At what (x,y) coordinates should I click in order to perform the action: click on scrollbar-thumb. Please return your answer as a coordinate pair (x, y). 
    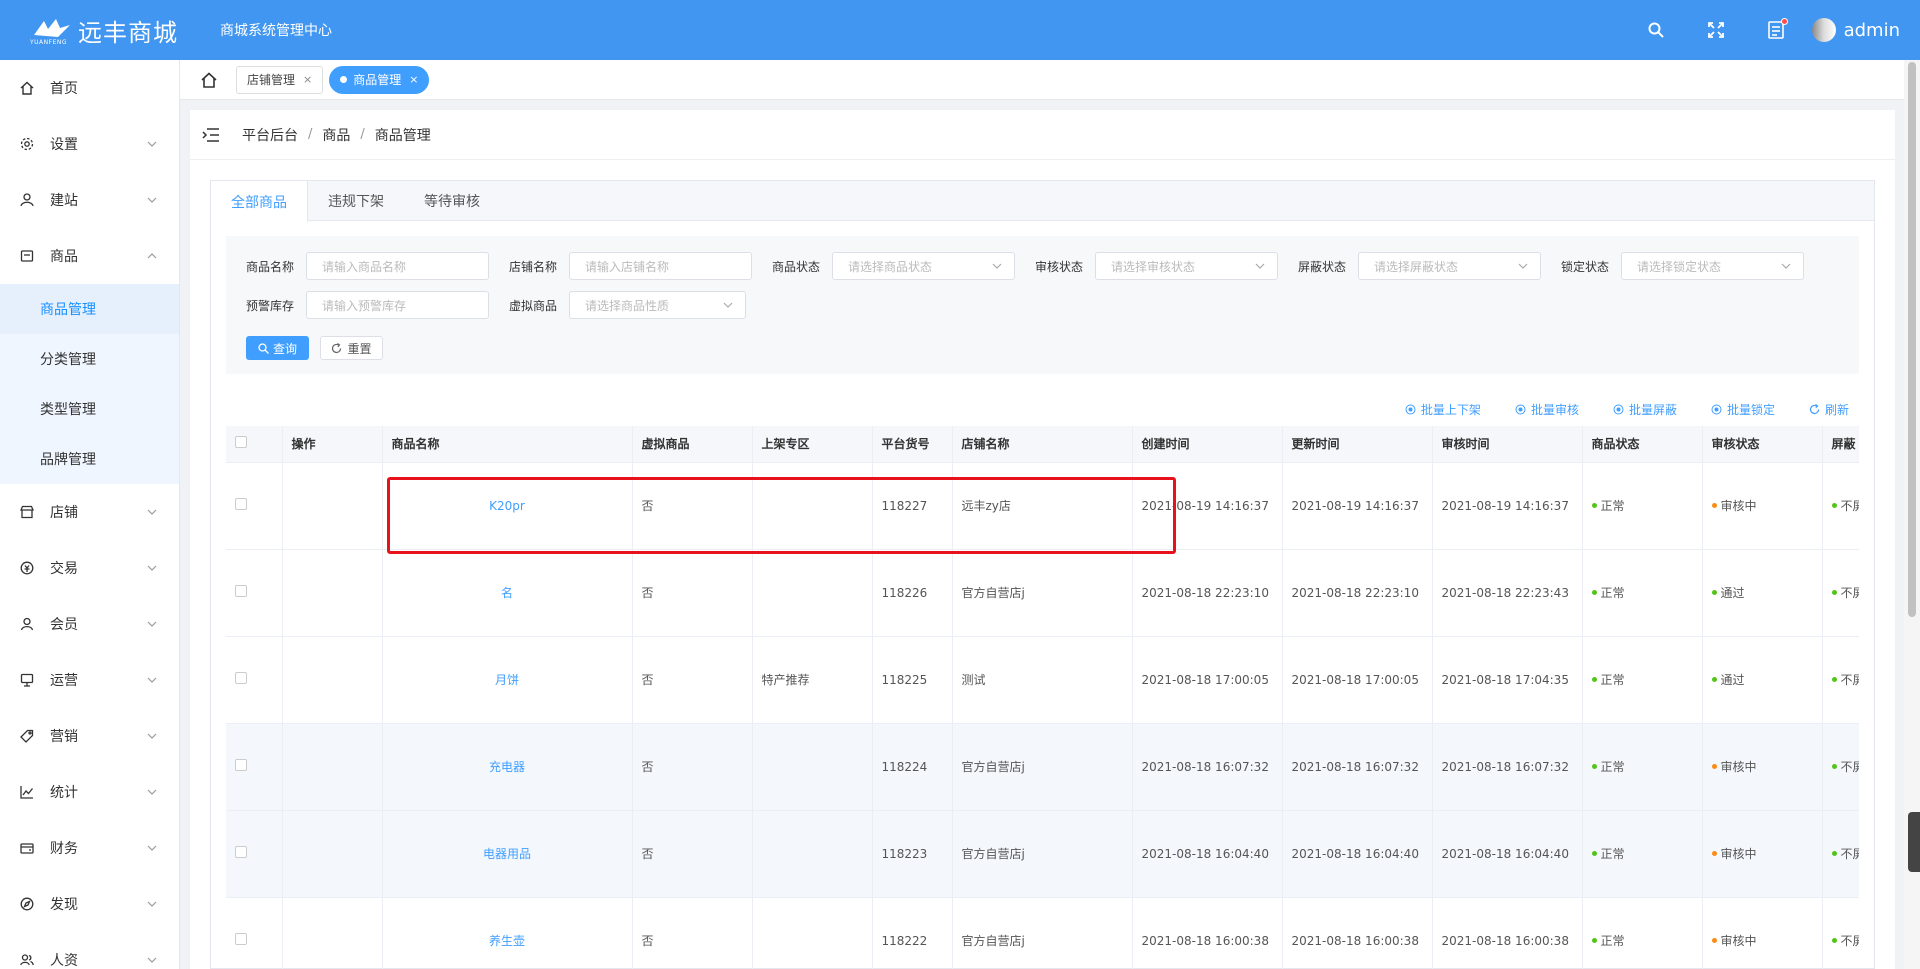
    Looking at the image, I should click on (1912, 339).